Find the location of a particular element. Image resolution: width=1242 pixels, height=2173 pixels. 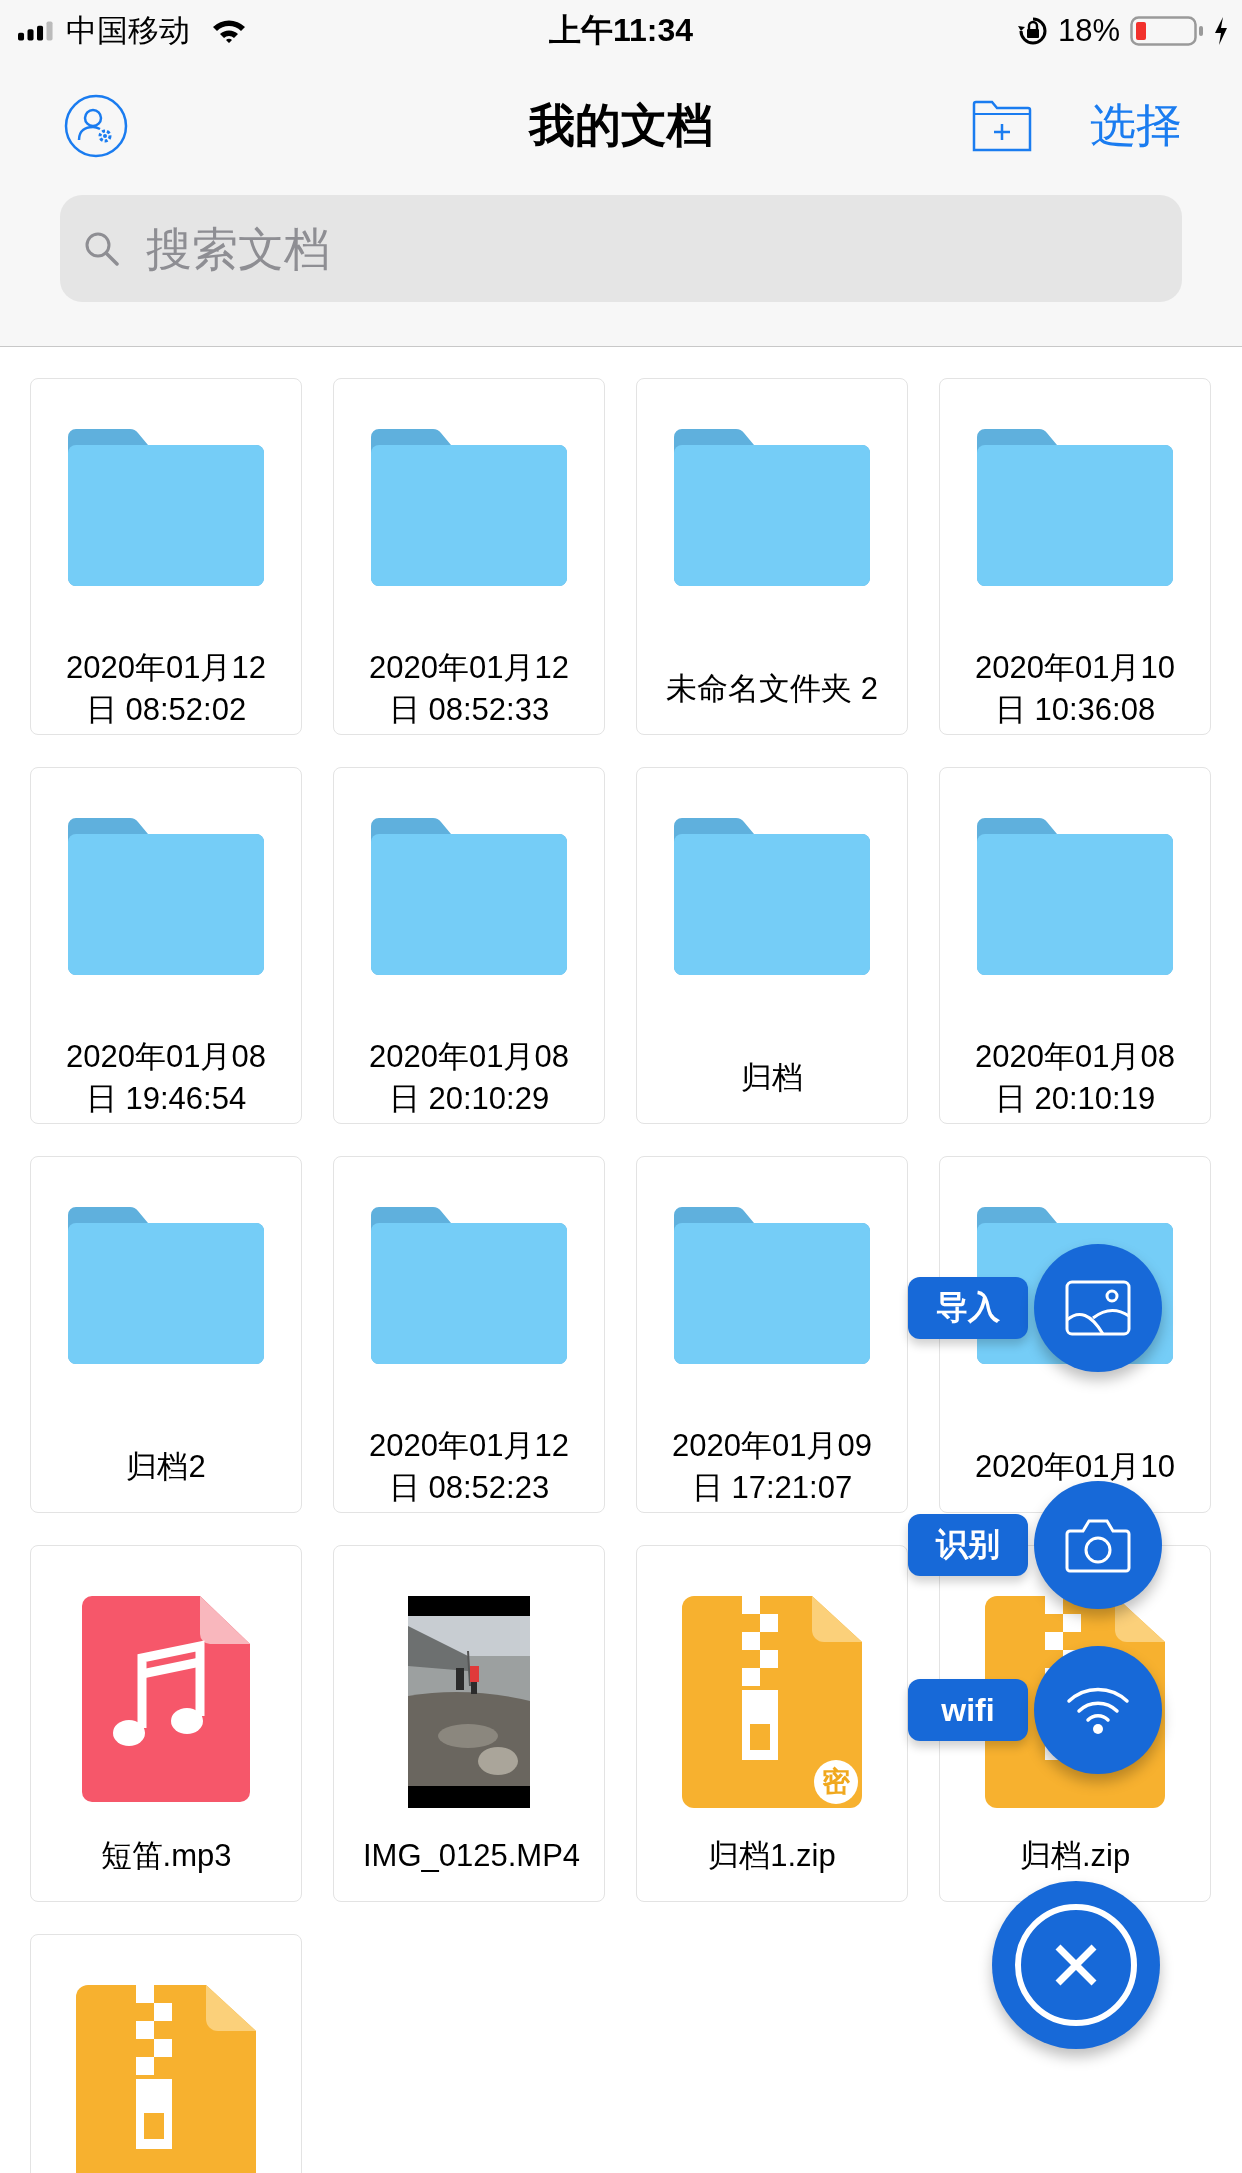

file-name: 2020年01月08日 20:10:29 is located at coordinates (469, 1077).